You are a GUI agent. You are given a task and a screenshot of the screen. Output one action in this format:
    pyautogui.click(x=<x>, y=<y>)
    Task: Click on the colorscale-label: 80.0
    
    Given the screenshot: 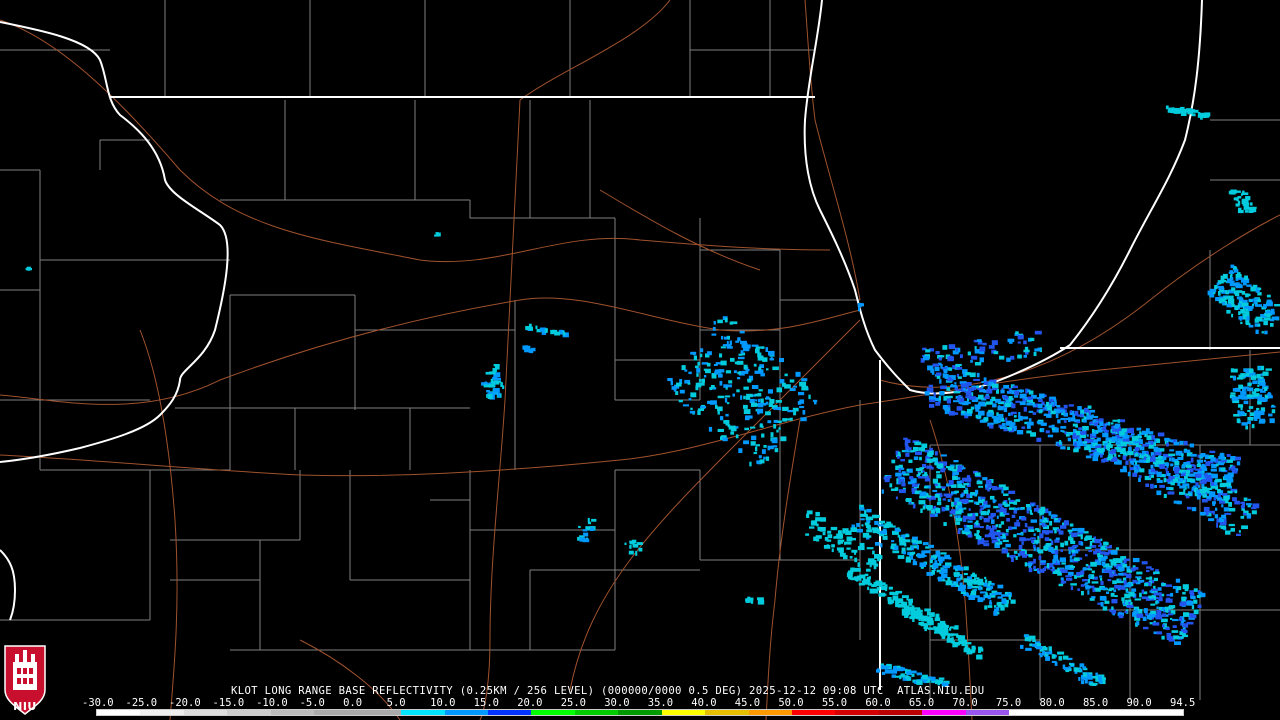 What is the action you would take?
    pyautogui.click(x=1052, y=703)
    